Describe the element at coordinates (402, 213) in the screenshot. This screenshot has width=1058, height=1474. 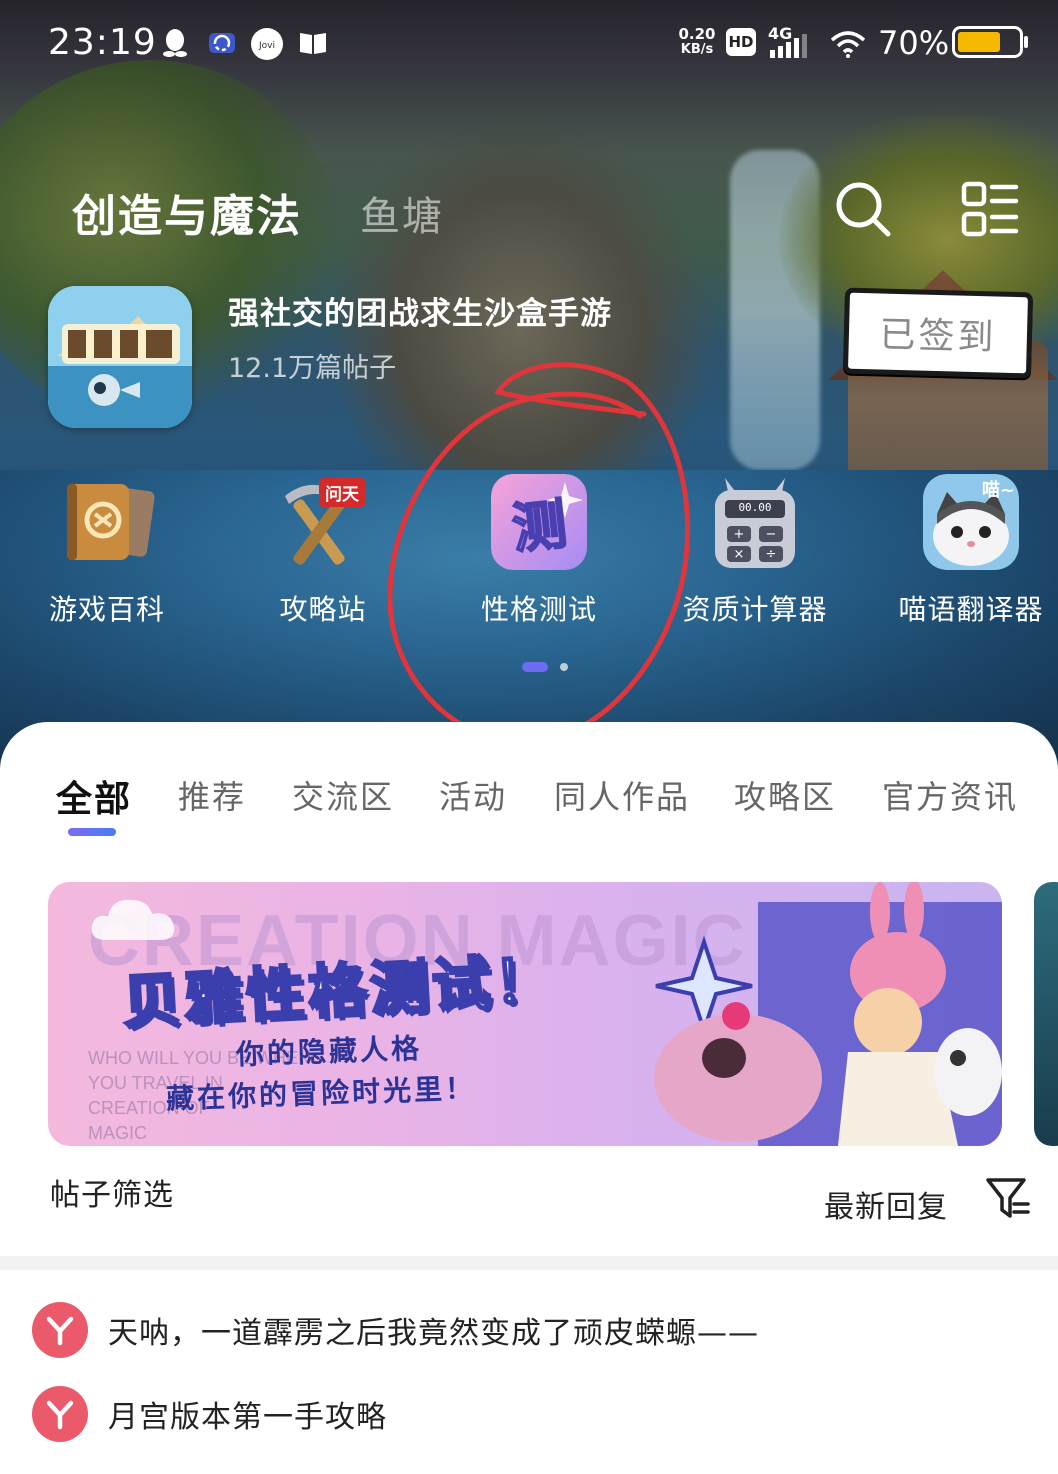
I see `tab-fishpond: 鱼塘` at that location.